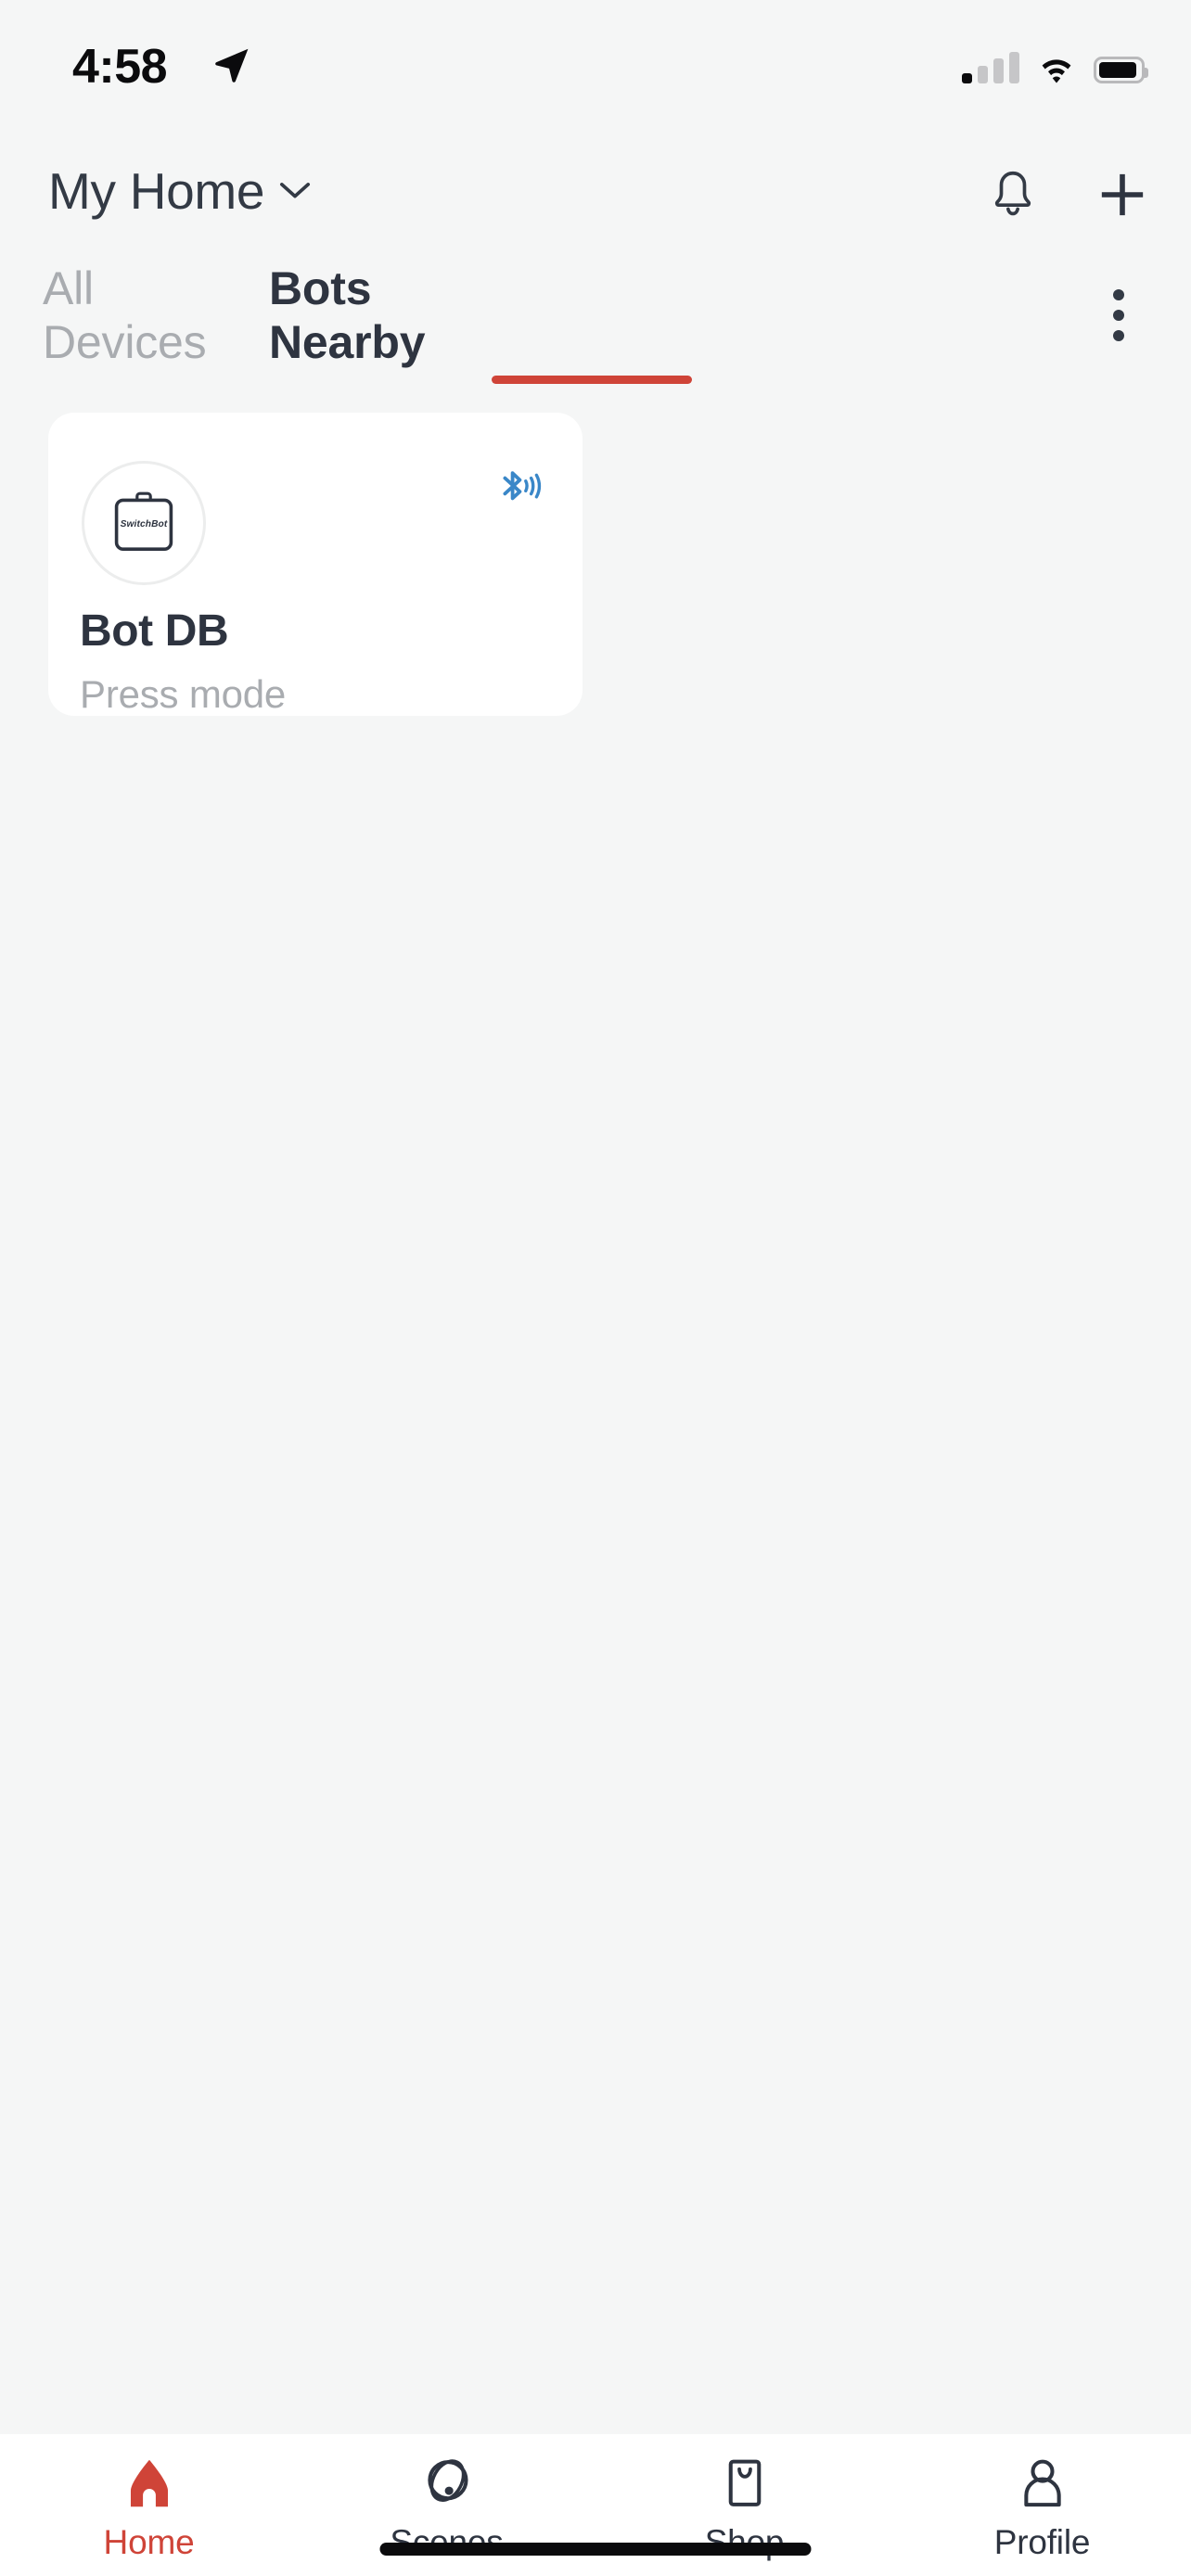 This screenshot has width=1191, height=2576. Describe the element at coordinates (1118, 316) in the screenshot. I see `kebab-menu-icon` at that location.